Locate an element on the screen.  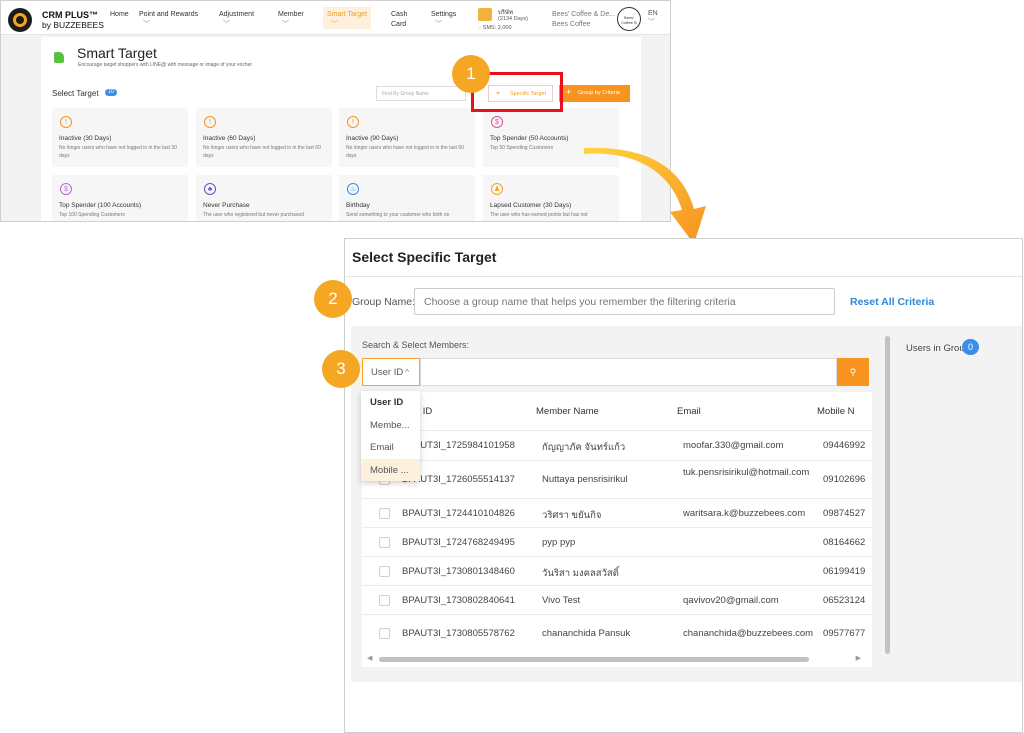
scroll-right-icon: ▶ is located at coordinates (858, 658).